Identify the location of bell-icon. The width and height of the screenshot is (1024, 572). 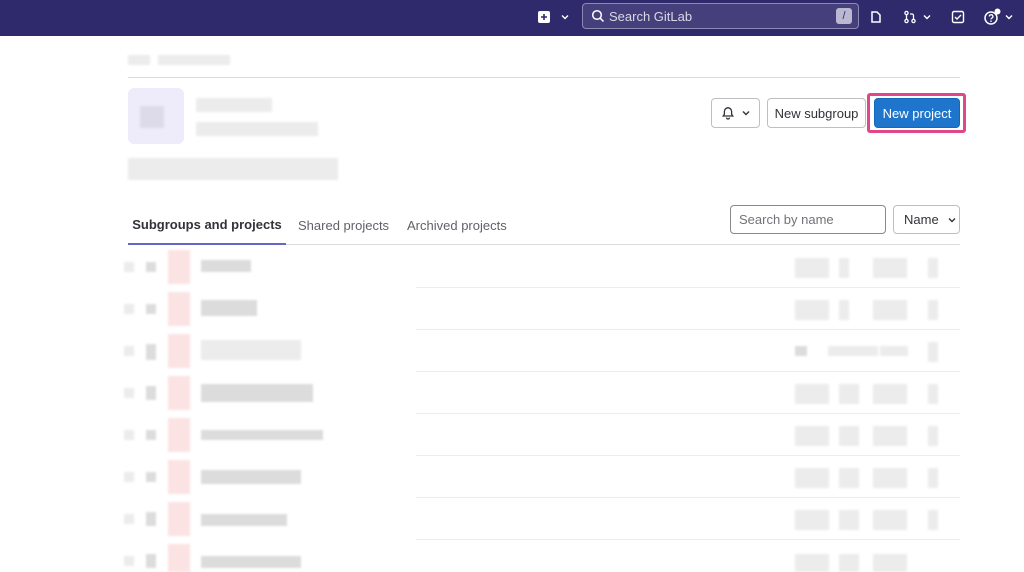
(727, 113).